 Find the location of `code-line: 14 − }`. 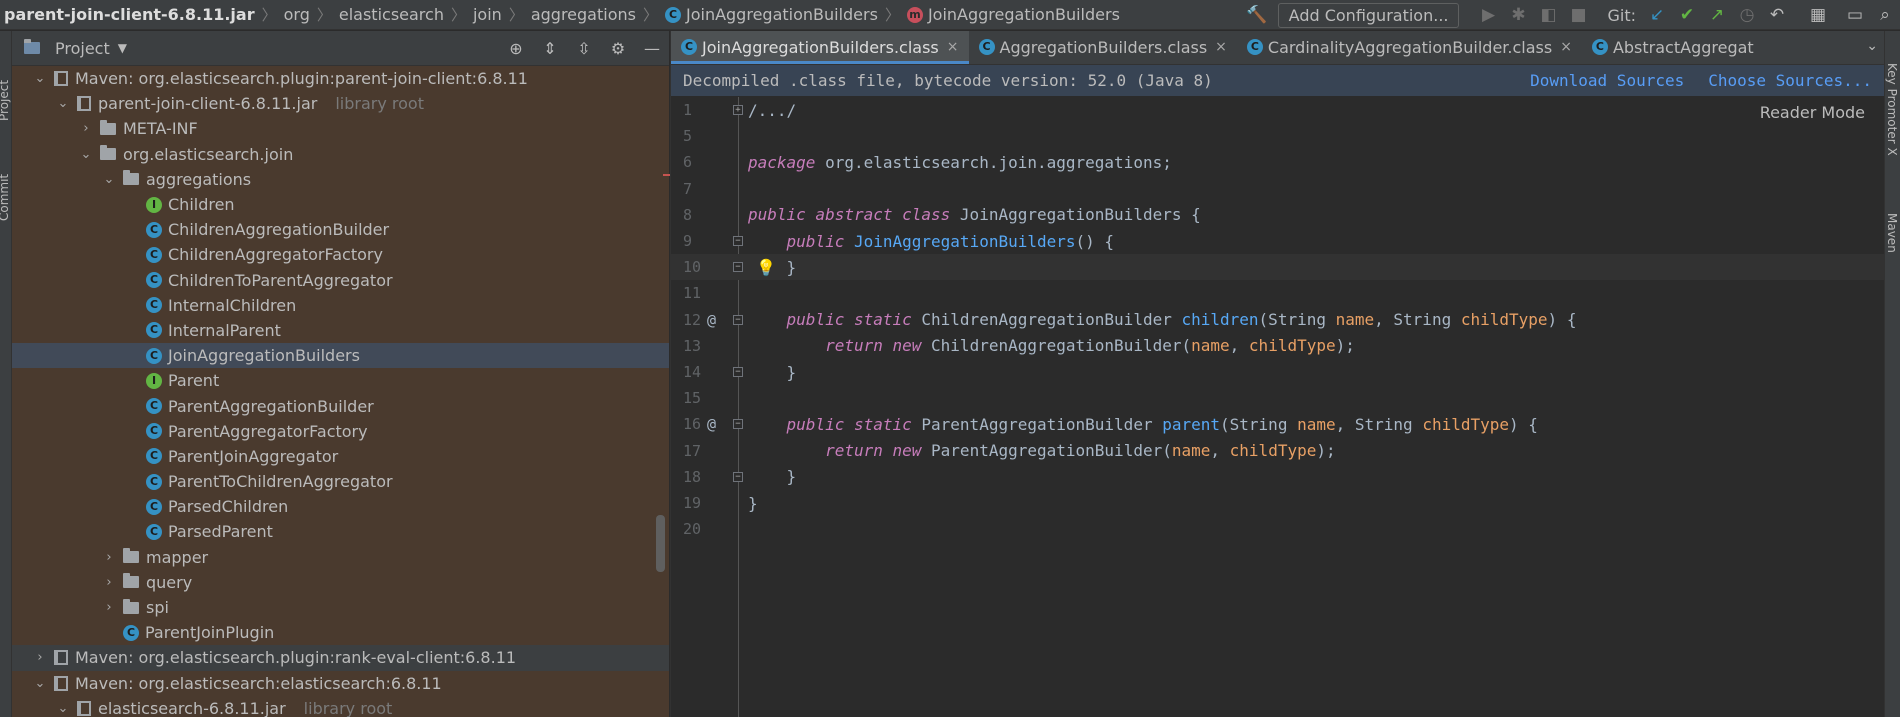

code-line: 14 − } is located at coordinates (1278, 372).